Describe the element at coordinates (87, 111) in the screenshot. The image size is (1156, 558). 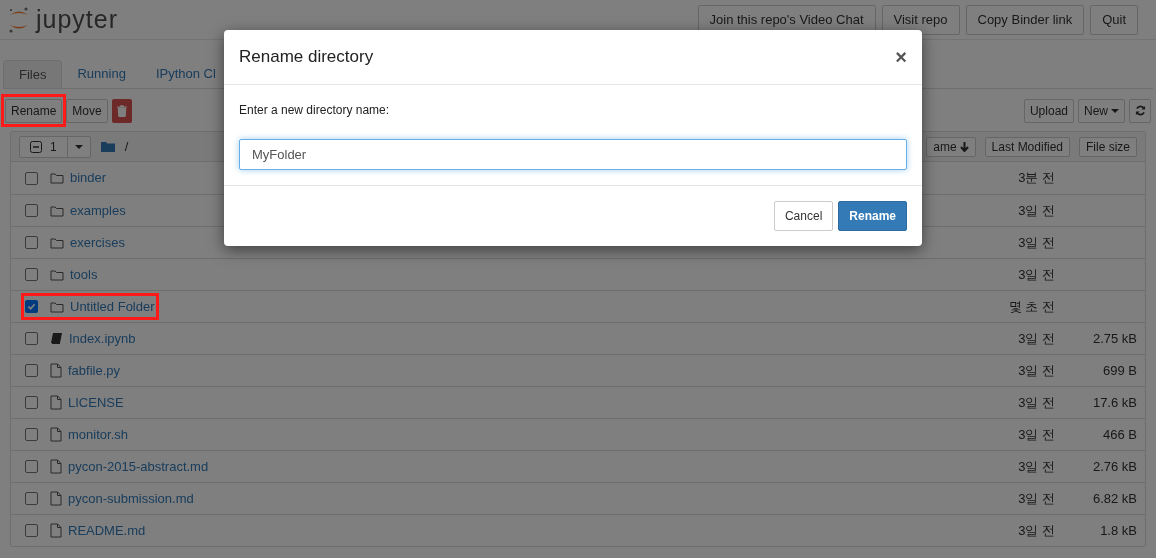
I see `toolbar-button: Move` at that location.